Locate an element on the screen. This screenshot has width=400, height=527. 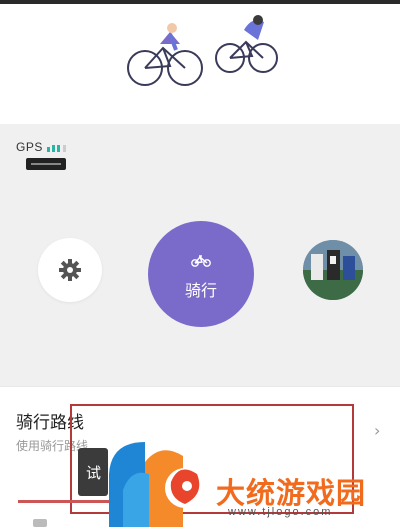
start-ride-label: 骑行 is located at coordinates (200, 290).